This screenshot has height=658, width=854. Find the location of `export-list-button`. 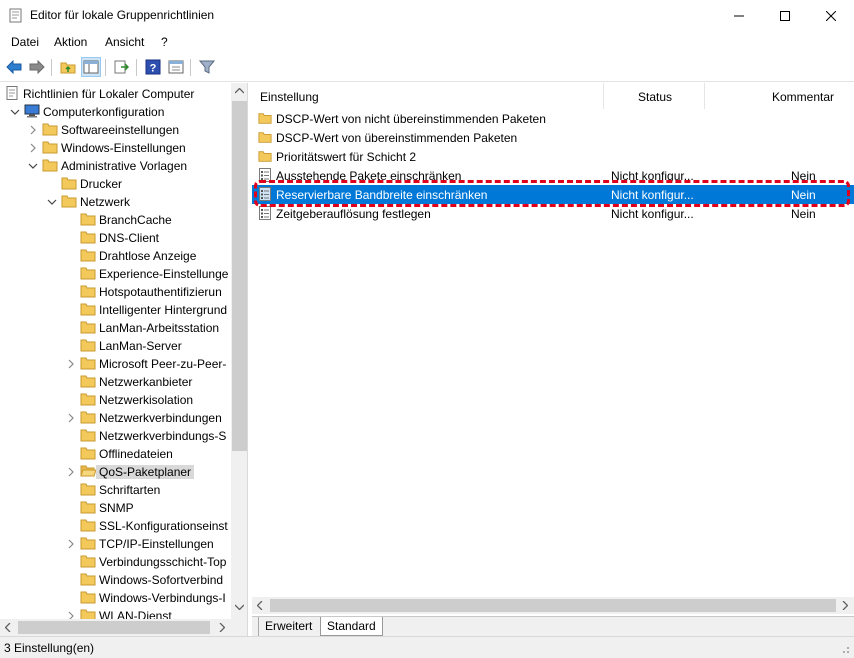

export-list-button is located at coordinates (122, 67).